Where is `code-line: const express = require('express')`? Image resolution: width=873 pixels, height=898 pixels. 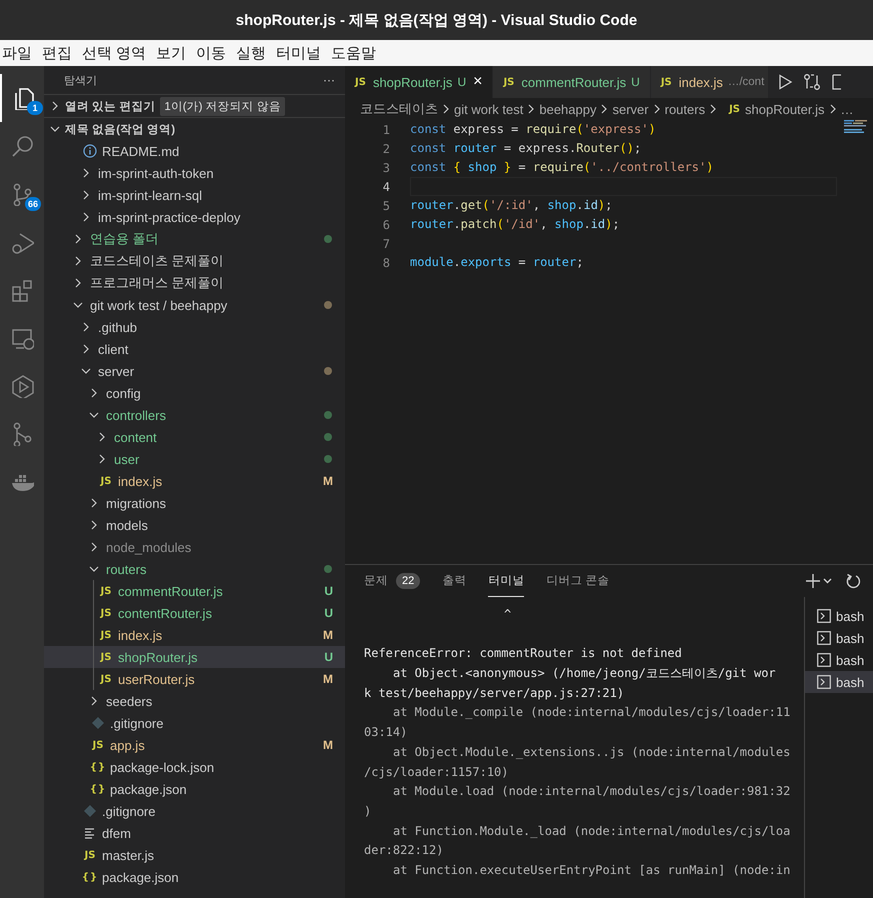
code-line: const express = require('express') is located at coordinates (533, 129).